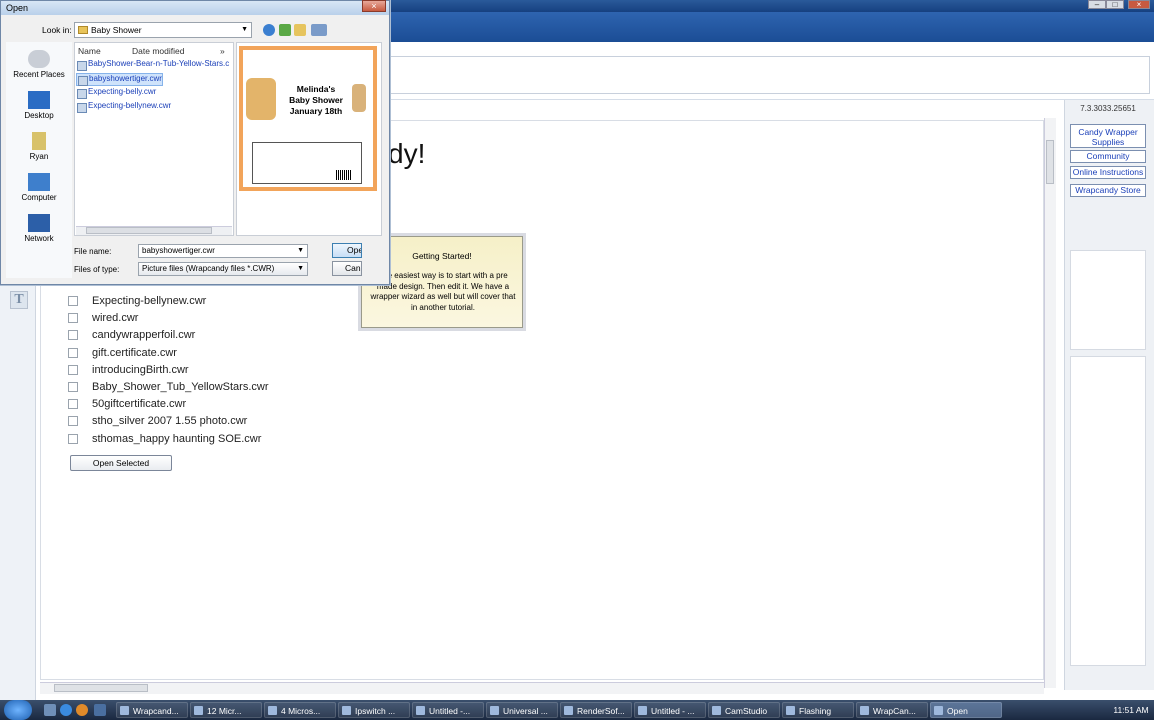 The image size is (1154, 720). Describe the element at coordinates (39, 100) in the screenshot. I see `desktop-icon` at that location.